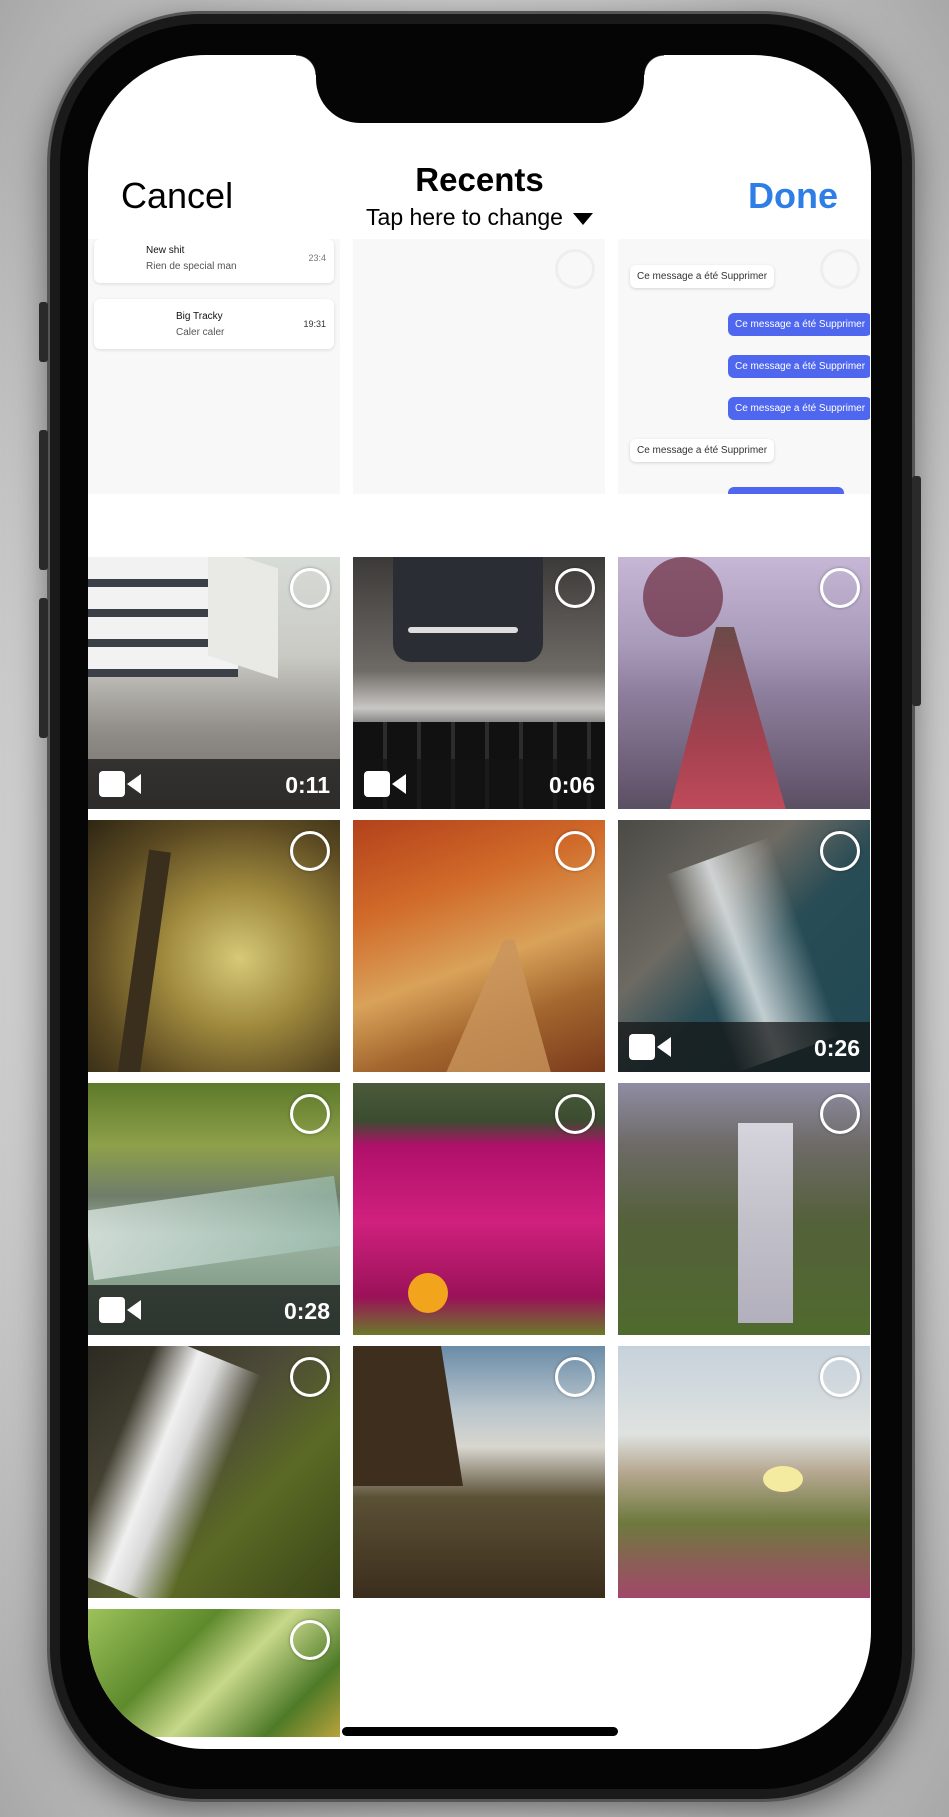 Image resolution: width=949 pixels, height=1817 pixels. I want to click on chat-preview: Caler caler, so click(200, 332).